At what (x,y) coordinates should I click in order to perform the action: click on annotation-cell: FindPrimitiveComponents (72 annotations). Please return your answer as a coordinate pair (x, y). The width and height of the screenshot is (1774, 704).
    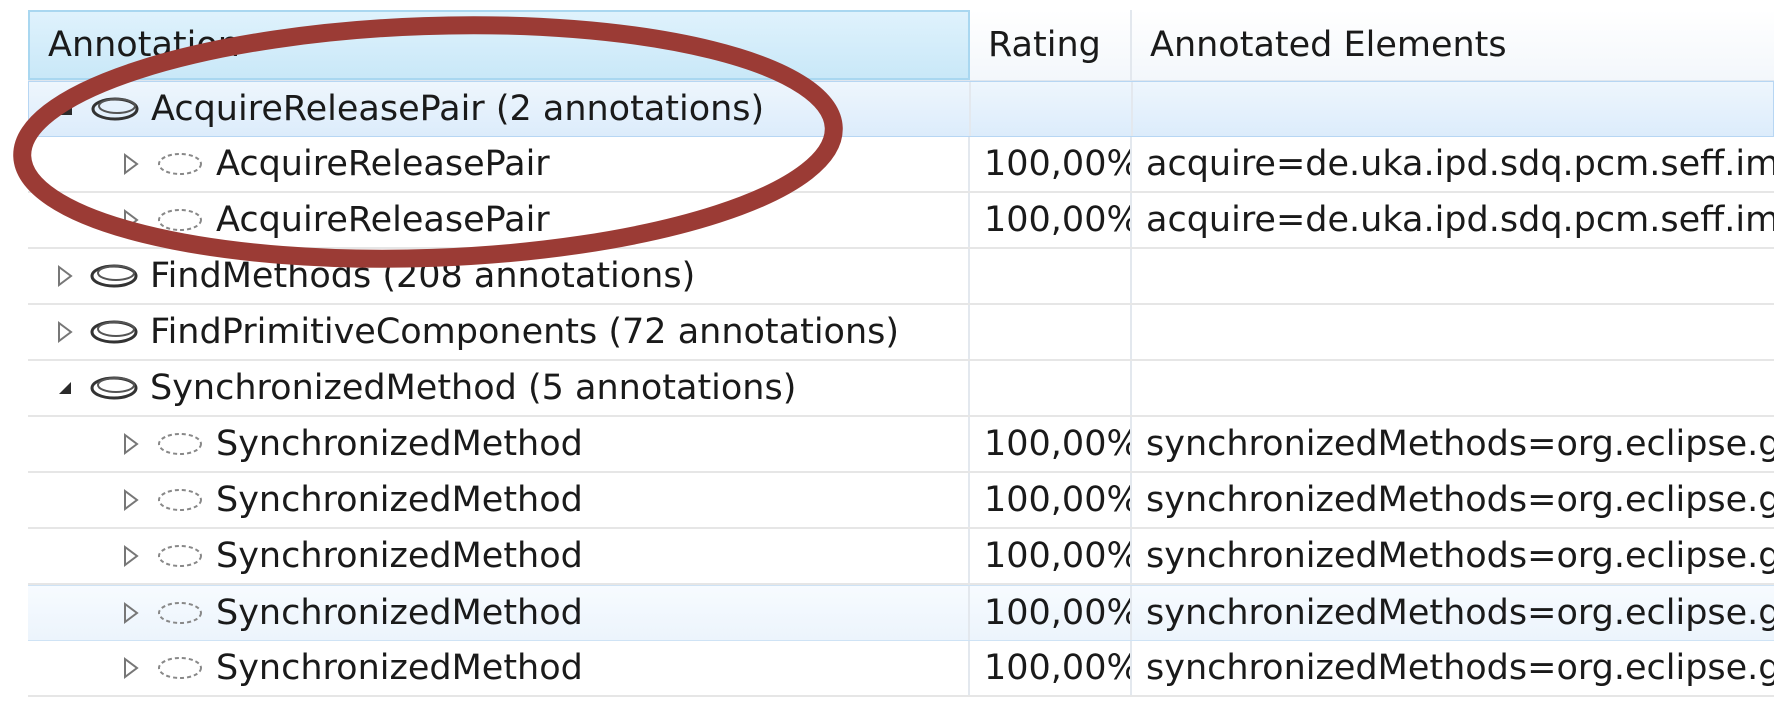
    Looking at the image, I should click on (499, 332).